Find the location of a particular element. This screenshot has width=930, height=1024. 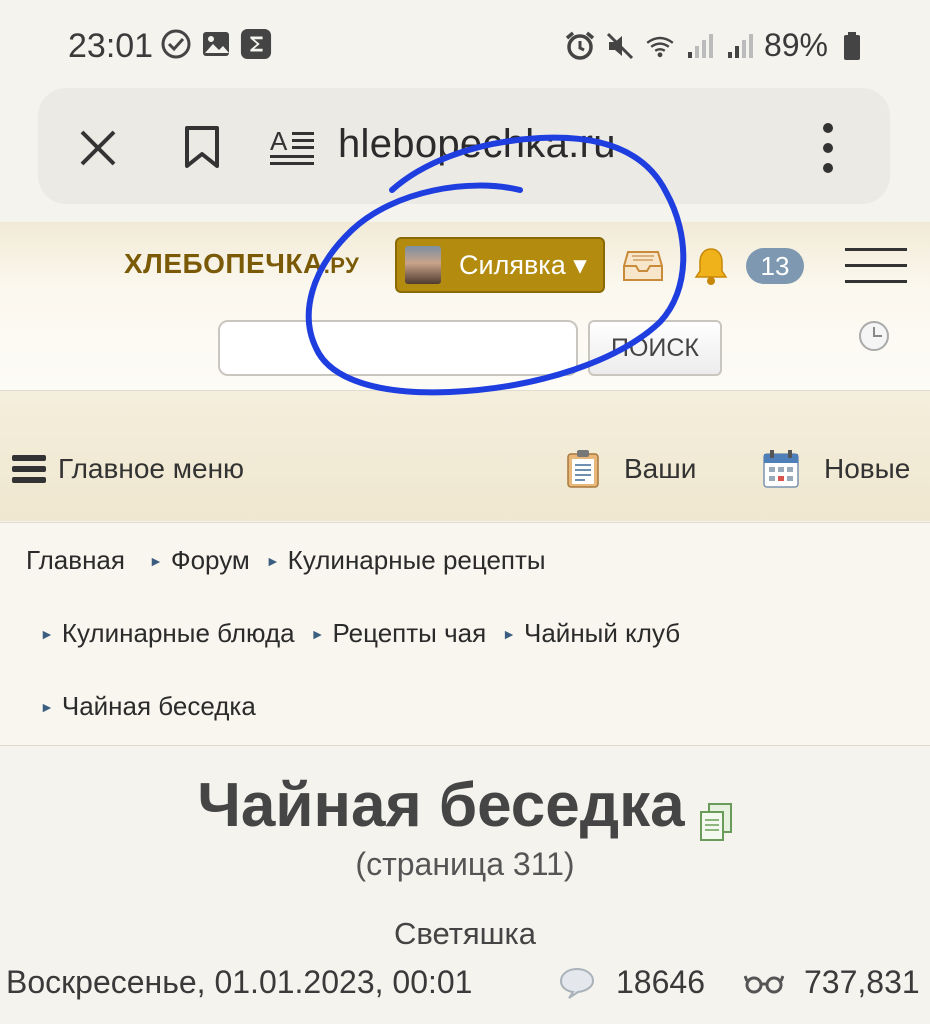

calendar-icon is located at coordinates (781, 469).